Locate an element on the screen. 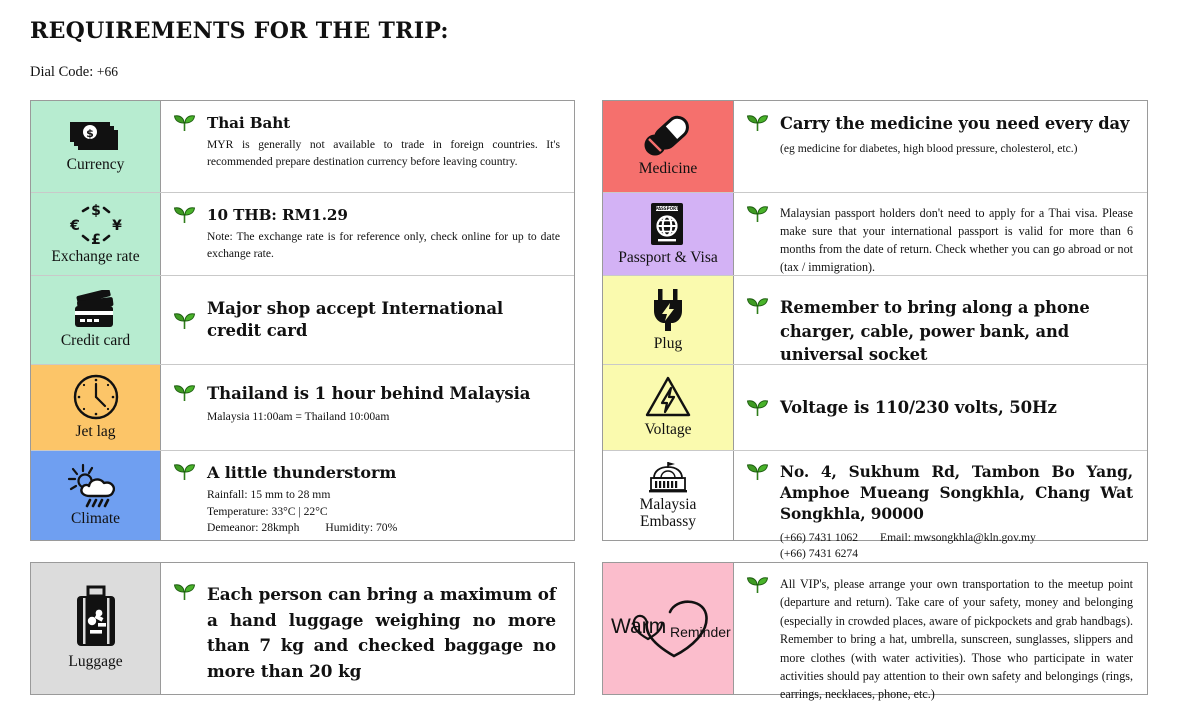 Image resolution: width=1181 pixels, height=708 pixels. icon-label: Passport & Visa is located at coordinates (668, 257).